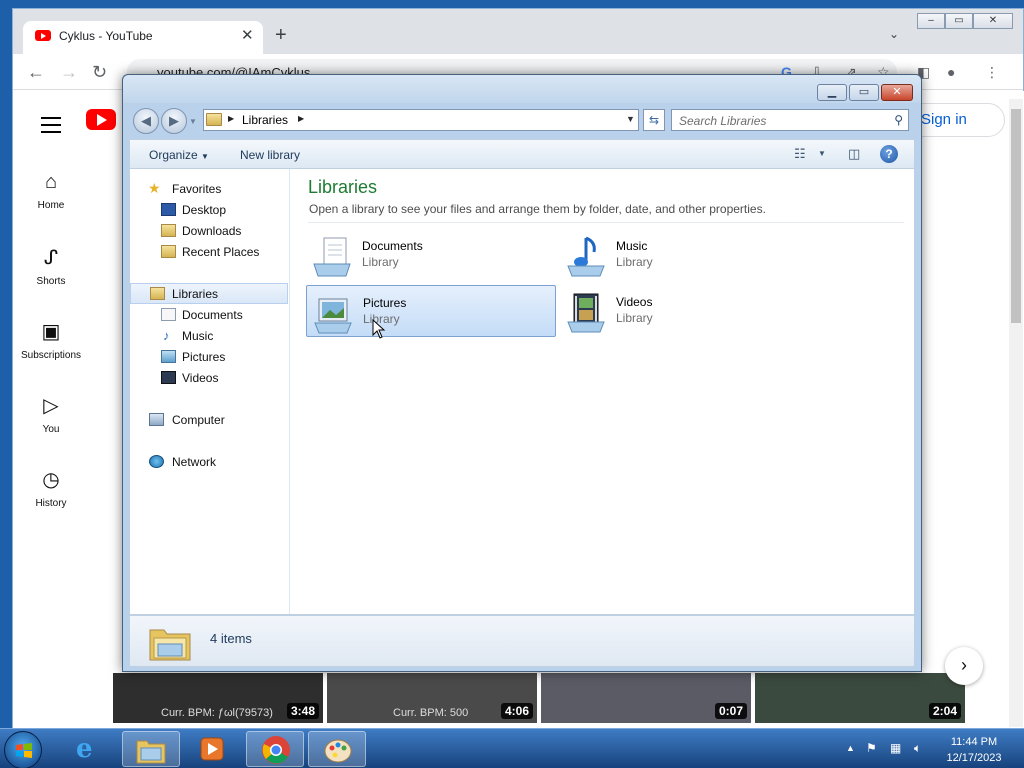 The image size is (1024, 768). Describe the element at coordinates (179, 155) in the screenshot. I see `organize-button: Organize ▼` at that location.